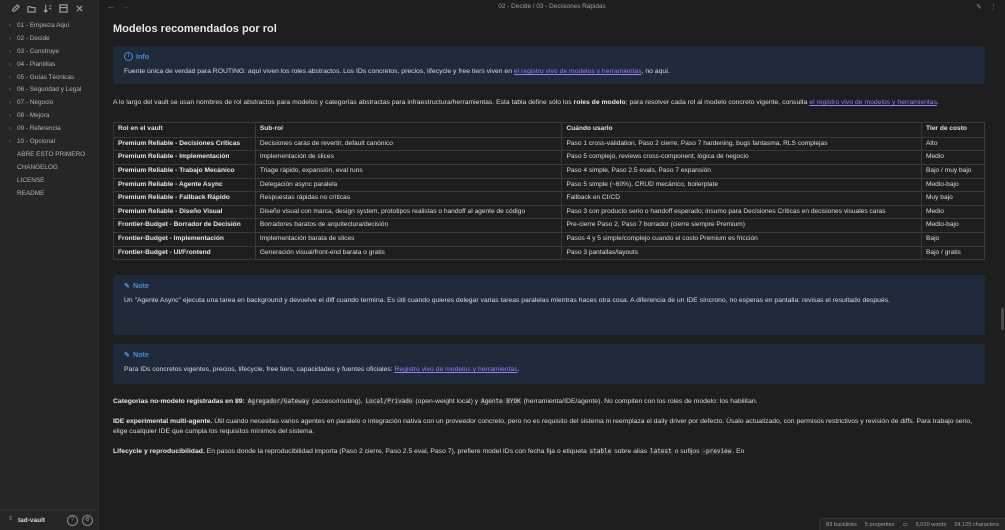 Image resolution: width=1005 pixels, height=530 pixels. Describe the element at coordinates (11, 519) in the screenshot. I see `chevron-updown-icon: ⇕` at that location.